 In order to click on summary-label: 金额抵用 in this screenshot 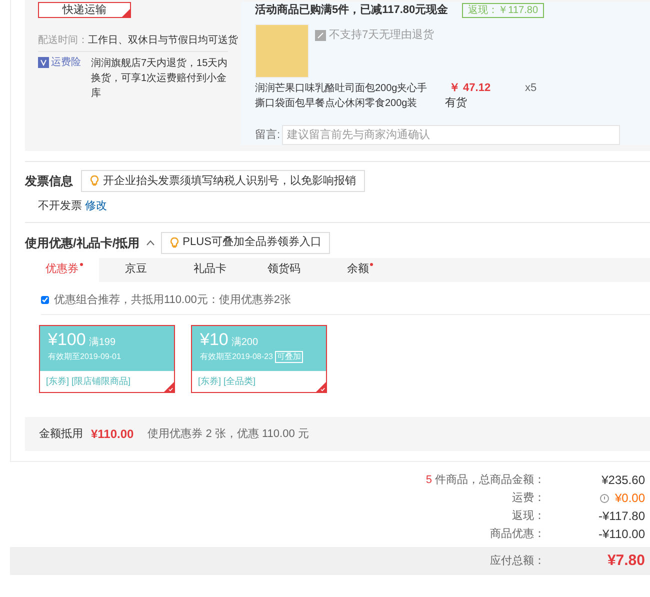, I will do `click(61, 434)`.